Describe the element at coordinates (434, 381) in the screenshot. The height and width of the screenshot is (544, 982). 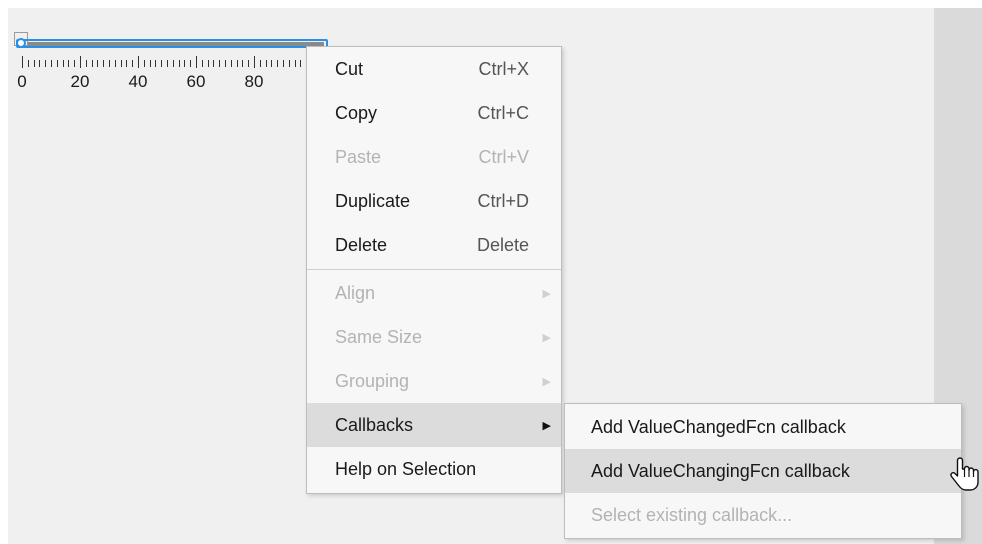
I see `menu-item-grouping: Grouping ▶` at that location.